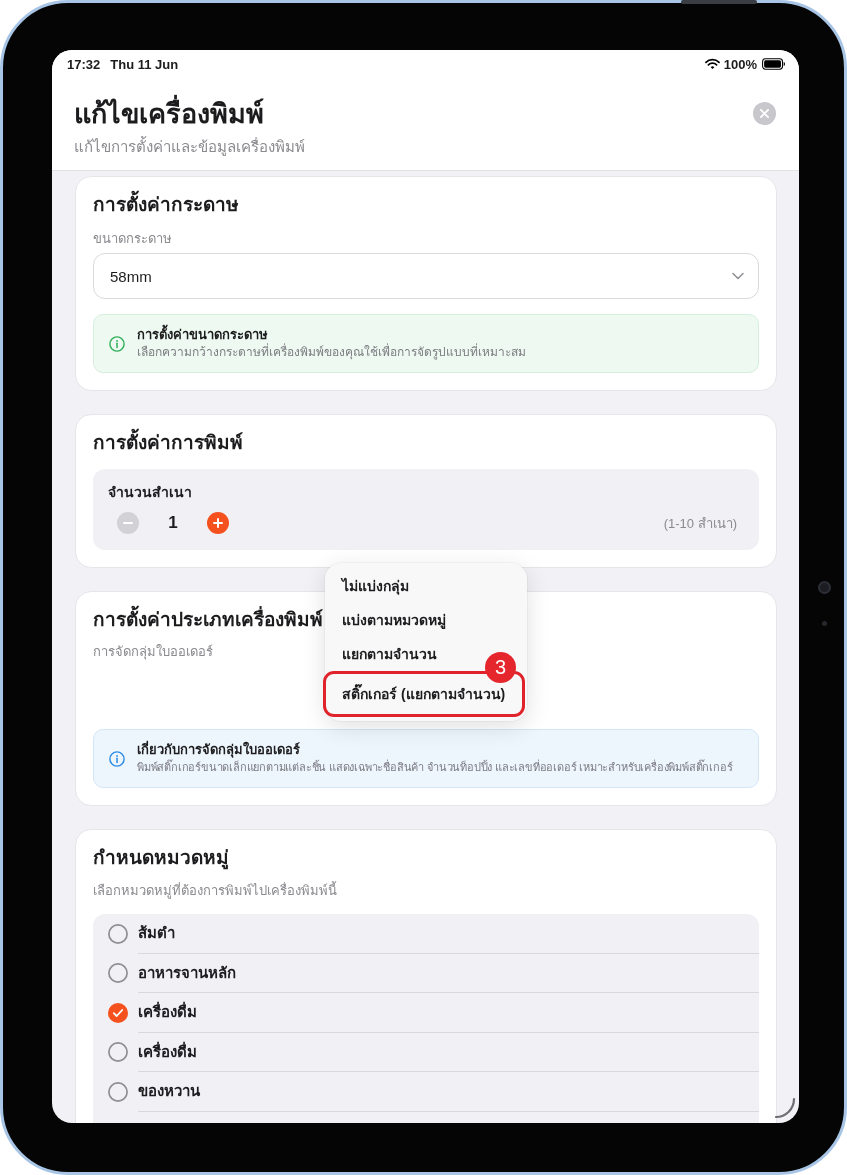 This screenshot has width=847, height=1175. What do you see at coordinates (161, 858) in the screenshot?
I see `section-title: กำหนดหมวดหมู่` at bounding box center [161, 858].